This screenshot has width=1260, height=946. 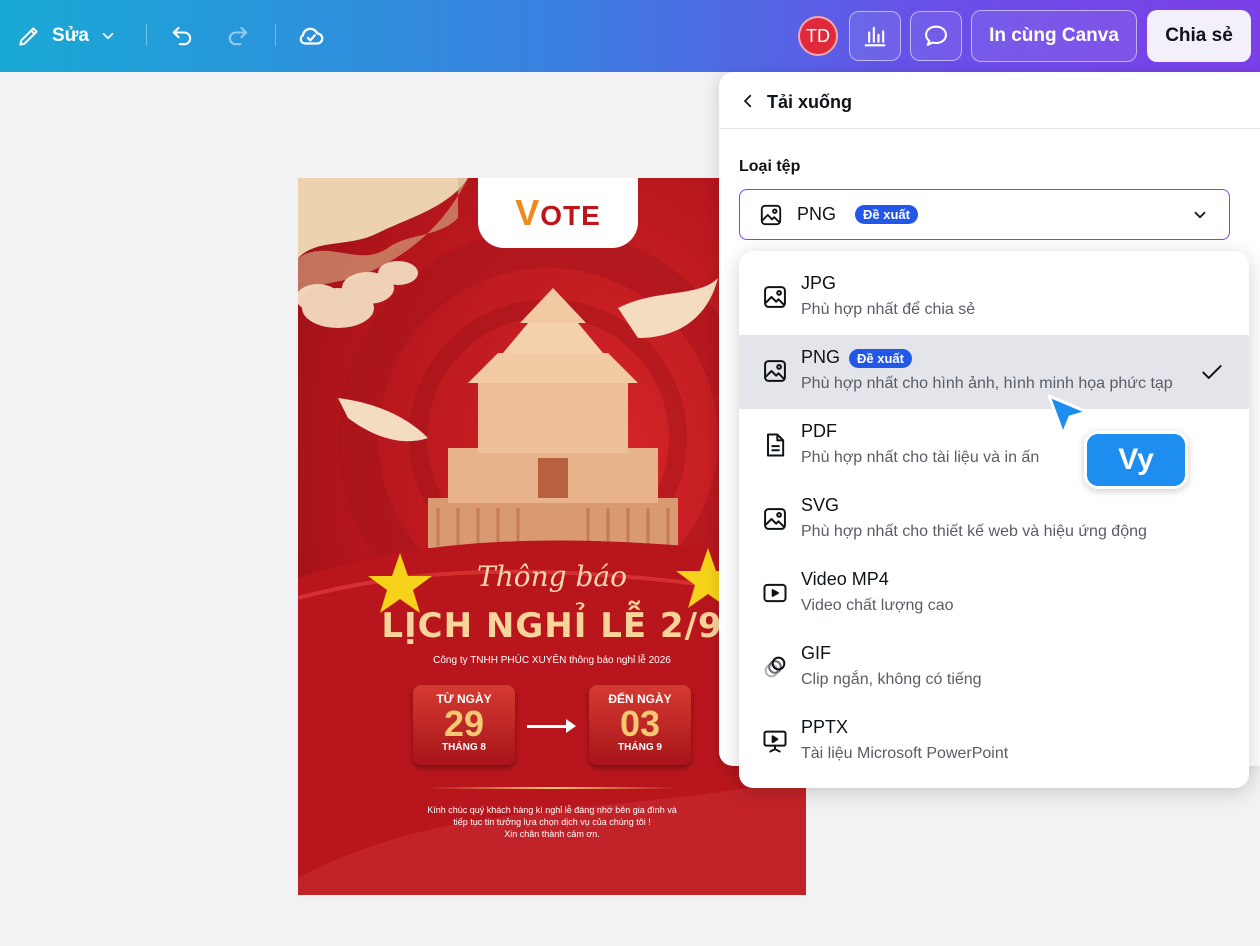 What do you see at coordinates (994, 742) in the screenshot?
I see `option-pptx: PPTX Tài liệu Microsoft PowerPoint` at bounding box center [994, 742].